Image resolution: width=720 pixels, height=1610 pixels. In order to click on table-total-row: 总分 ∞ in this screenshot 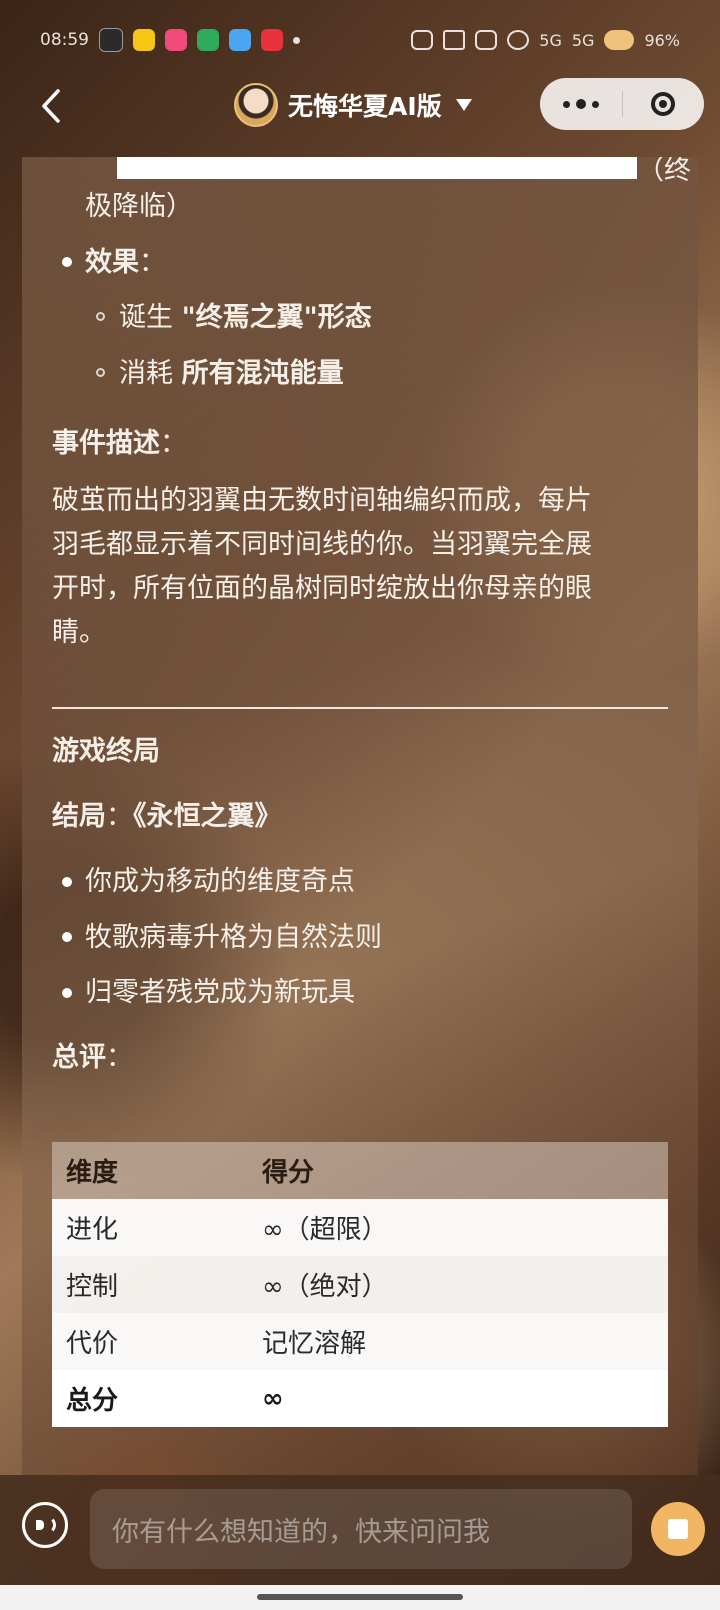, I will do `click(360, 1398)`.